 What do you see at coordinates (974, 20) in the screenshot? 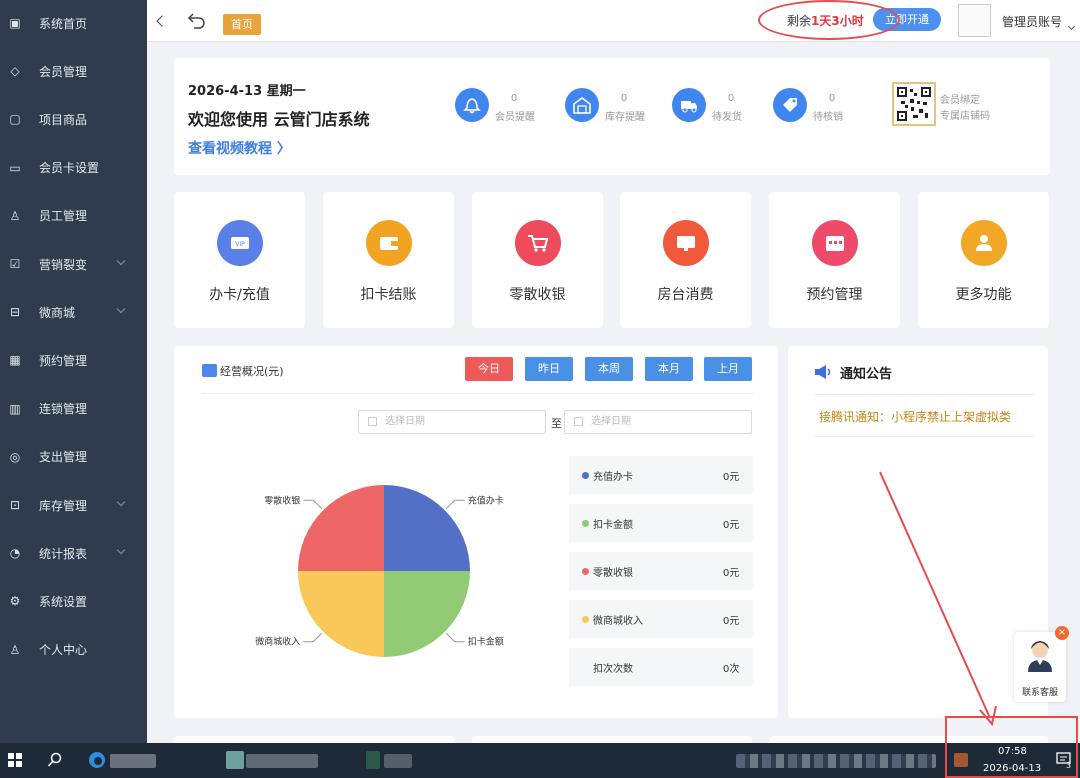
I see `avatar` at bounding box center [974, 20].